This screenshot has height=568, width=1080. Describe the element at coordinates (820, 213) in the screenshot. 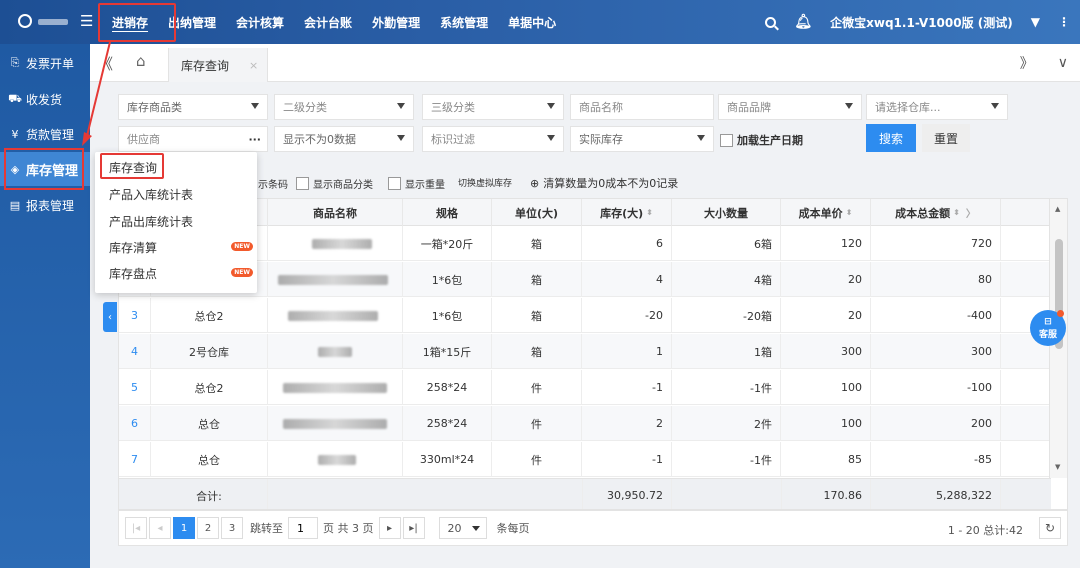

I see `col-unit-cost-label: 成本单价` at that location.